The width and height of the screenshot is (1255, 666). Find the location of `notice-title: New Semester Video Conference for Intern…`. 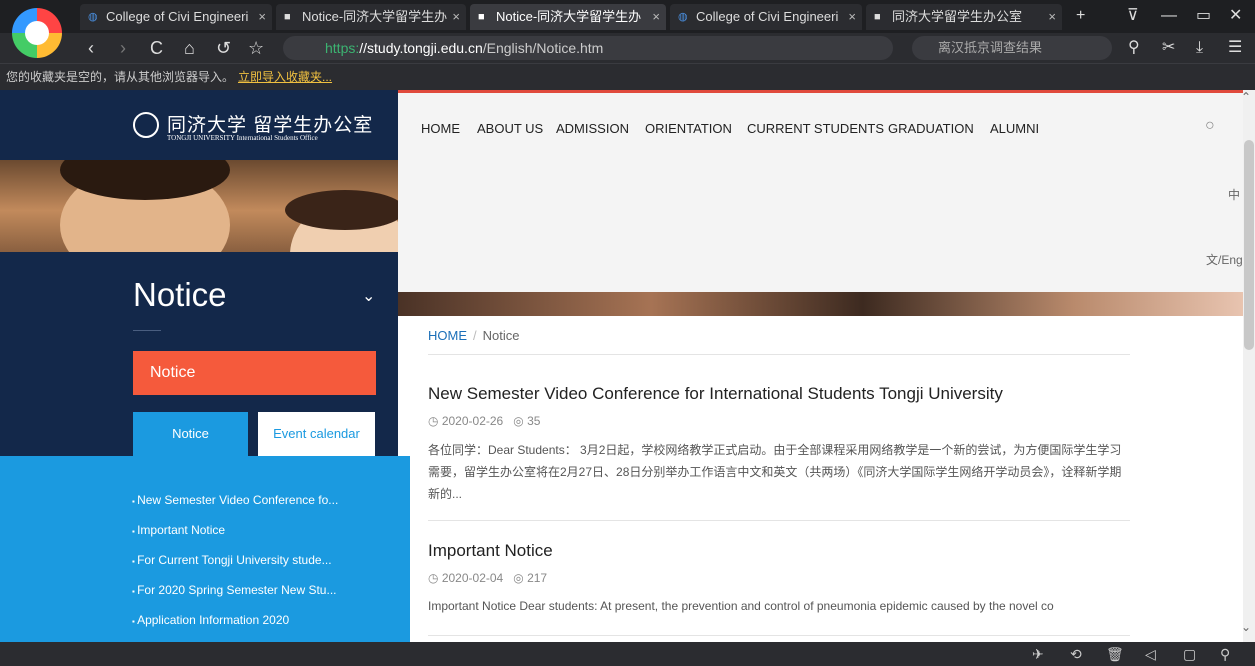

notice-title: New Semester Video Conference for Intern… is located at coordinates (715, 394).